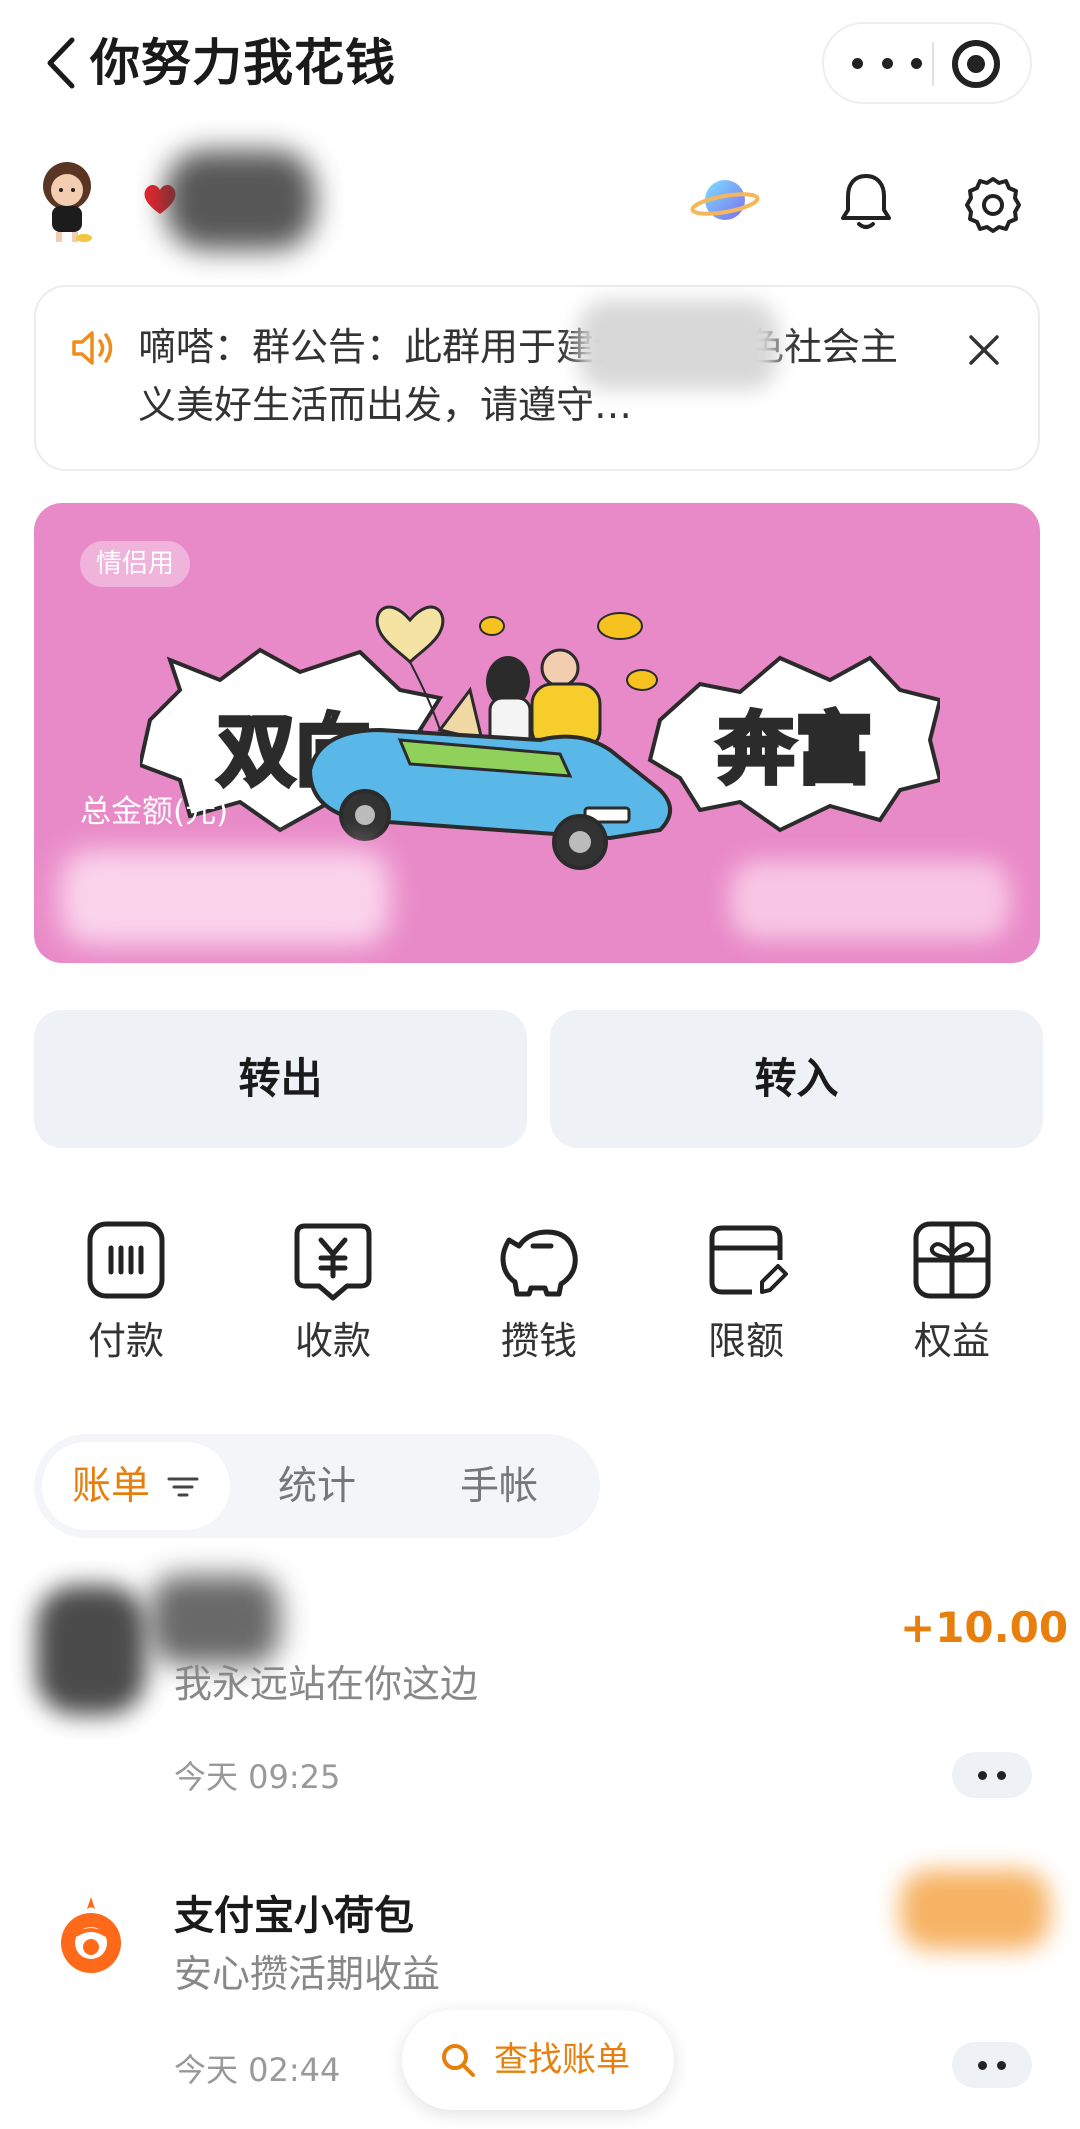  I want to click on bell-icon, so click(866, 201).